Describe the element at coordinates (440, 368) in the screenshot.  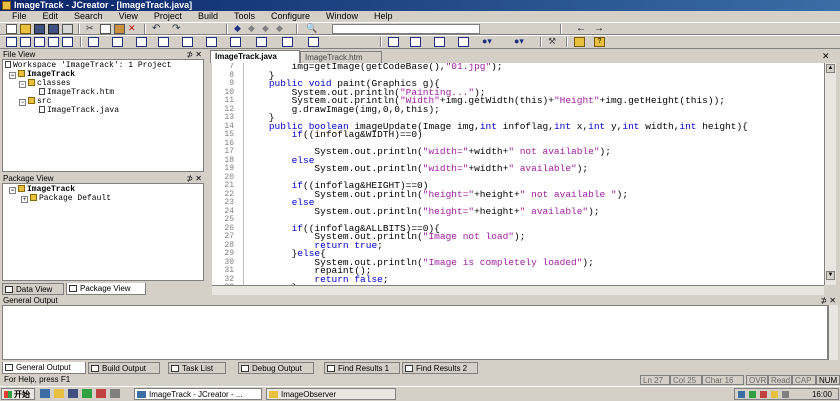
I see `tab-find-results-2: Find Results 2` at that location.